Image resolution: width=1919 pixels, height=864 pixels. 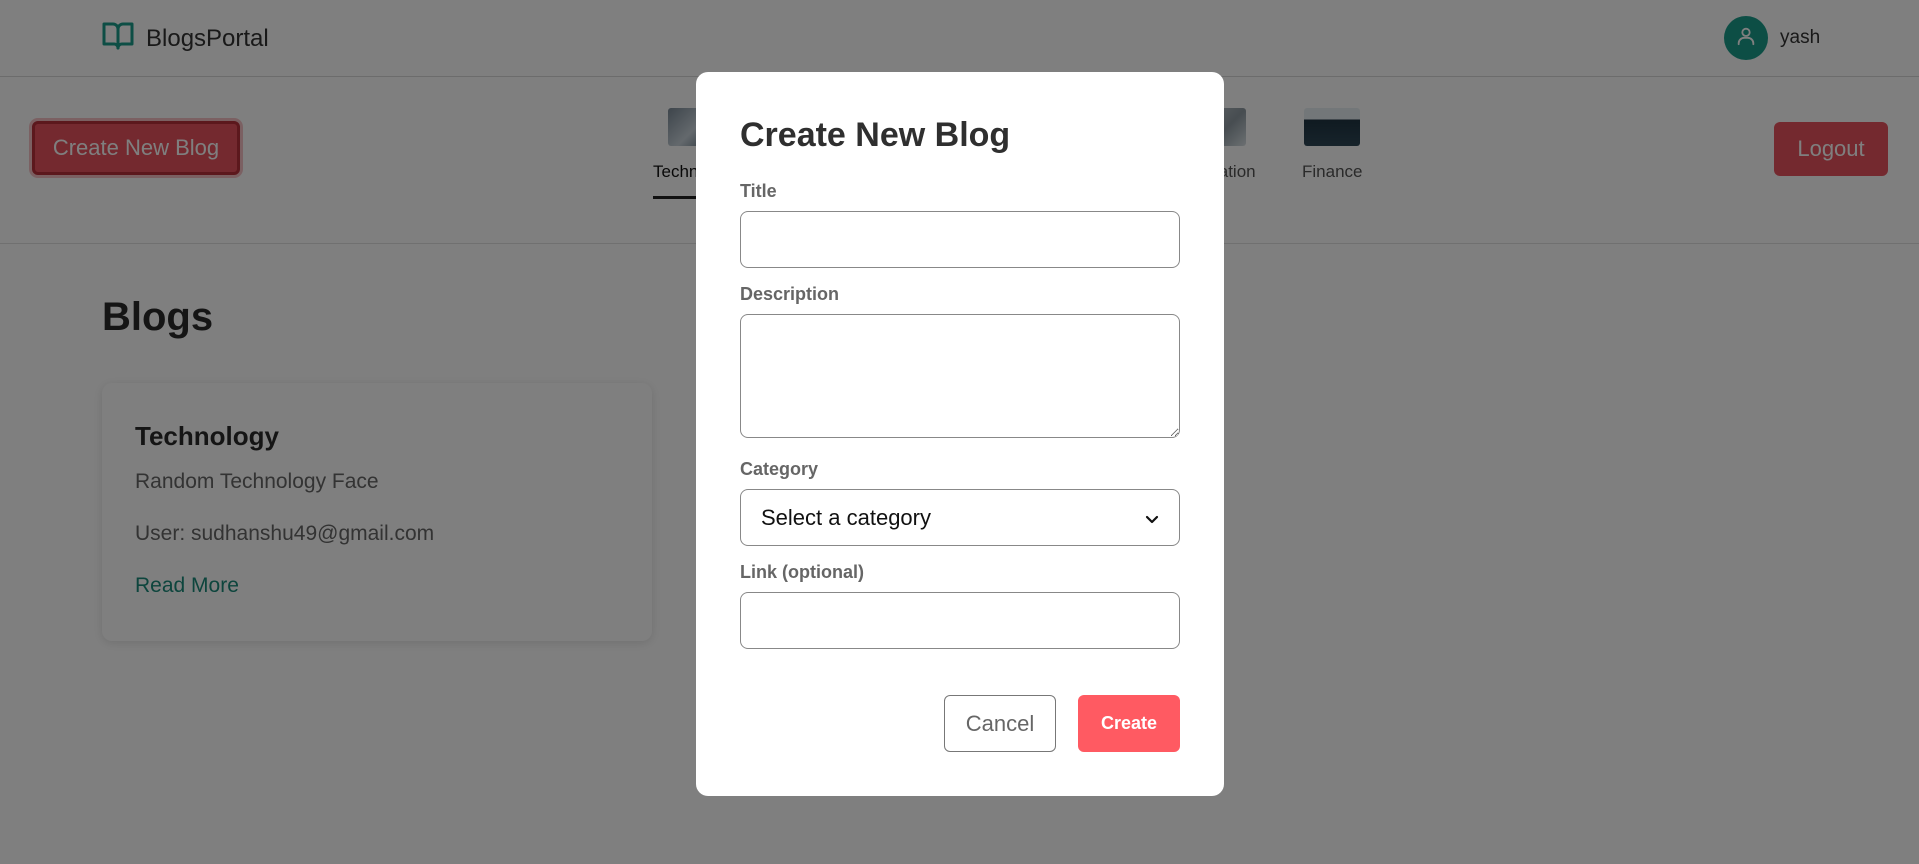 What do you see at coordinates (1062, 723) in the screenshot?
I see `modal-actions: Cancel Create` at bounding box center [1062, 723].